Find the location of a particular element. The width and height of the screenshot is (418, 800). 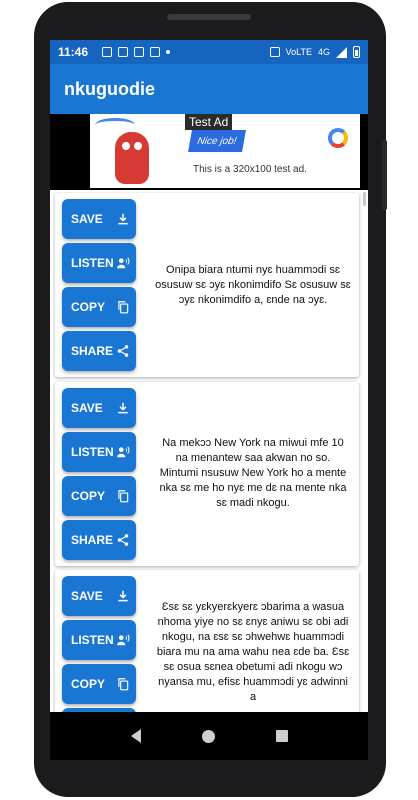

signal-icon is located at coordinates (341, 52).